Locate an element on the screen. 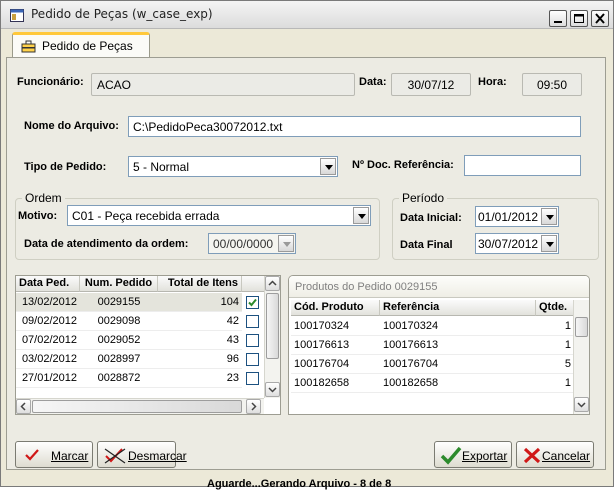 This screenshot has width=614, height=490. scroll-left-button is located at coordinates (23, 406).